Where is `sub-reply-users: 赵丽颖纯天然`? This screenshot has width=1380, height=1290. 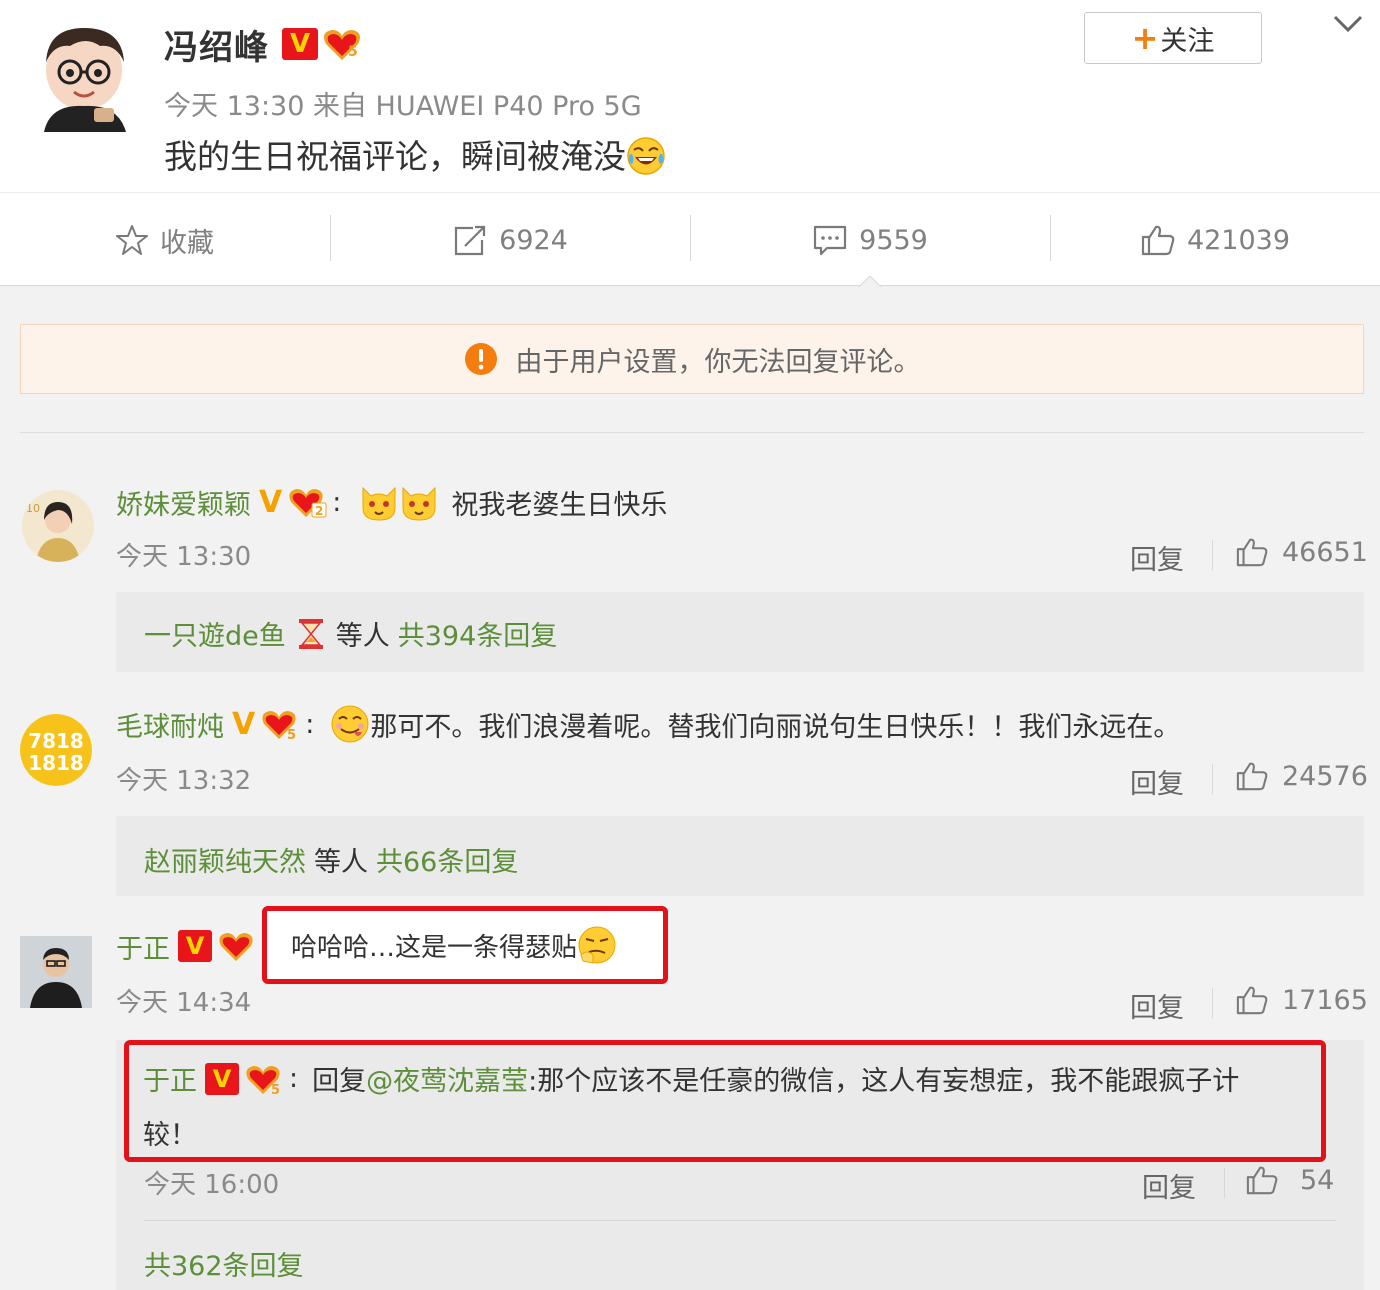
sub-reply-users: 赵丽颖纯天然 is located at coordinates (225, 859).